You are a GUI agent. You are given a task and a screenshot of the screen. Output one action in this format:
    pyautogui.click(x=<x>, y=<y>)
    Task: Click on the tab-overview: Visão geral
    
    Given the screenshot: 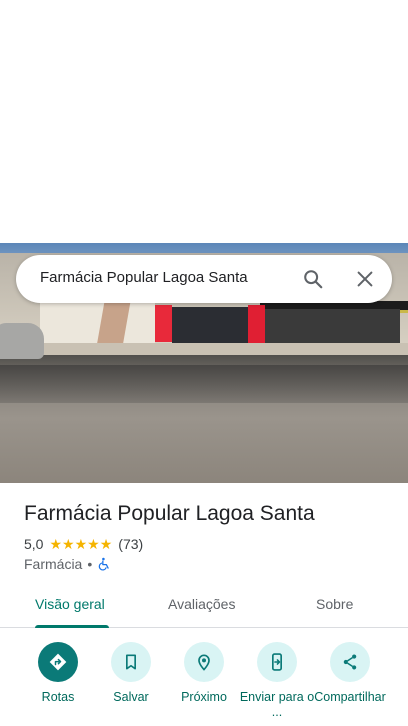 What is the action you would take?
    pyautogui.click(x=70, y=604)
    